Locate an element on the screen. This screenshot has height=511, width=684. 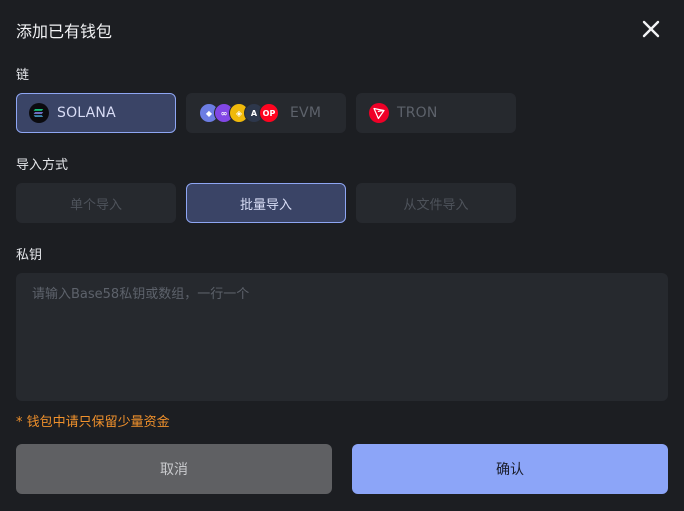
chain-option-solana: SOLANA is located at coordinates (96, 113).